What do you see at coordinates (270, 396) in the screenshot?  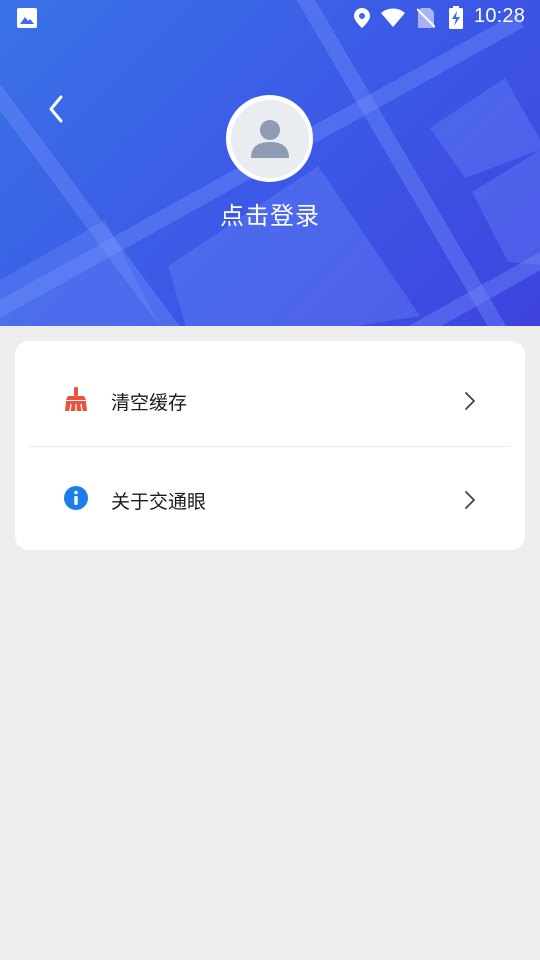 I see `clear-cache-item: 清空缓存` at bounding box center [270, 396].